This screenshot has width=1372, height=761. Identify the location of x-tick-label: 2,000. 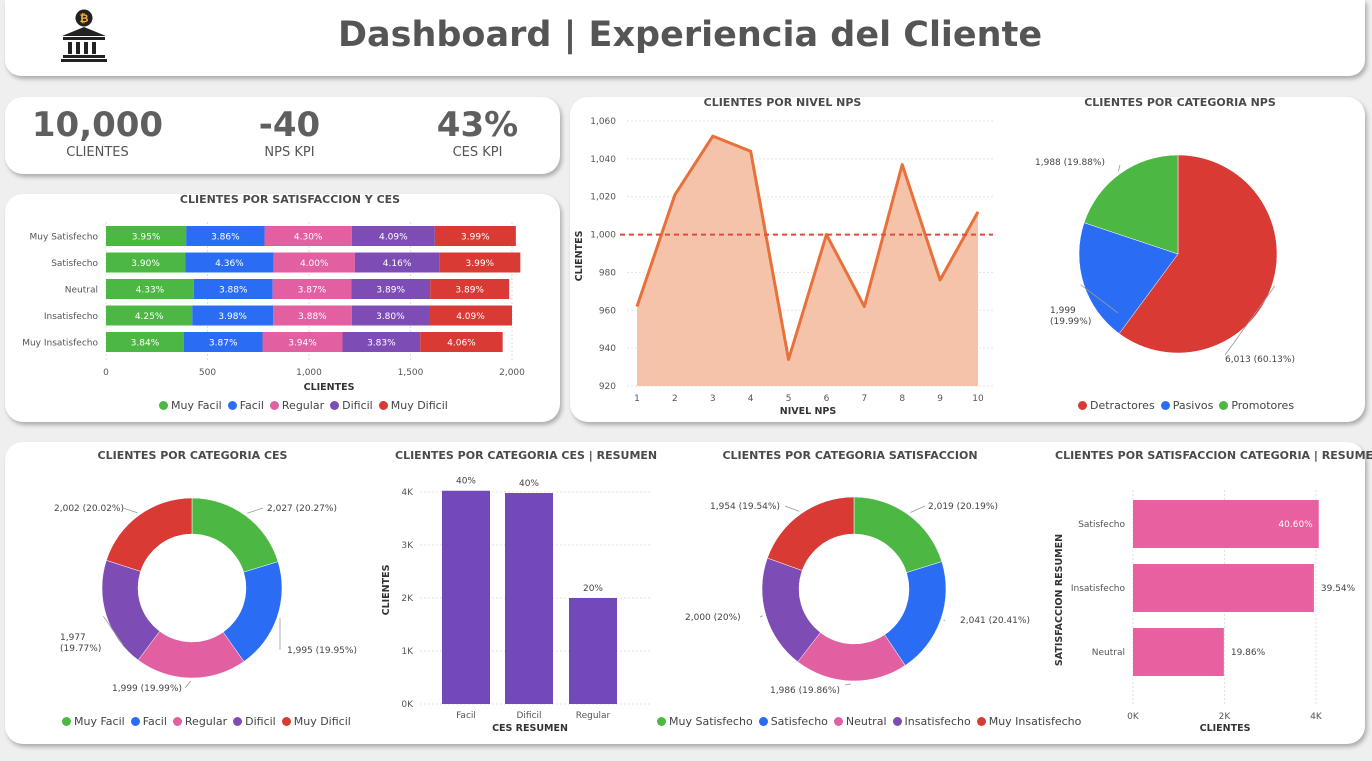
(512, 373).